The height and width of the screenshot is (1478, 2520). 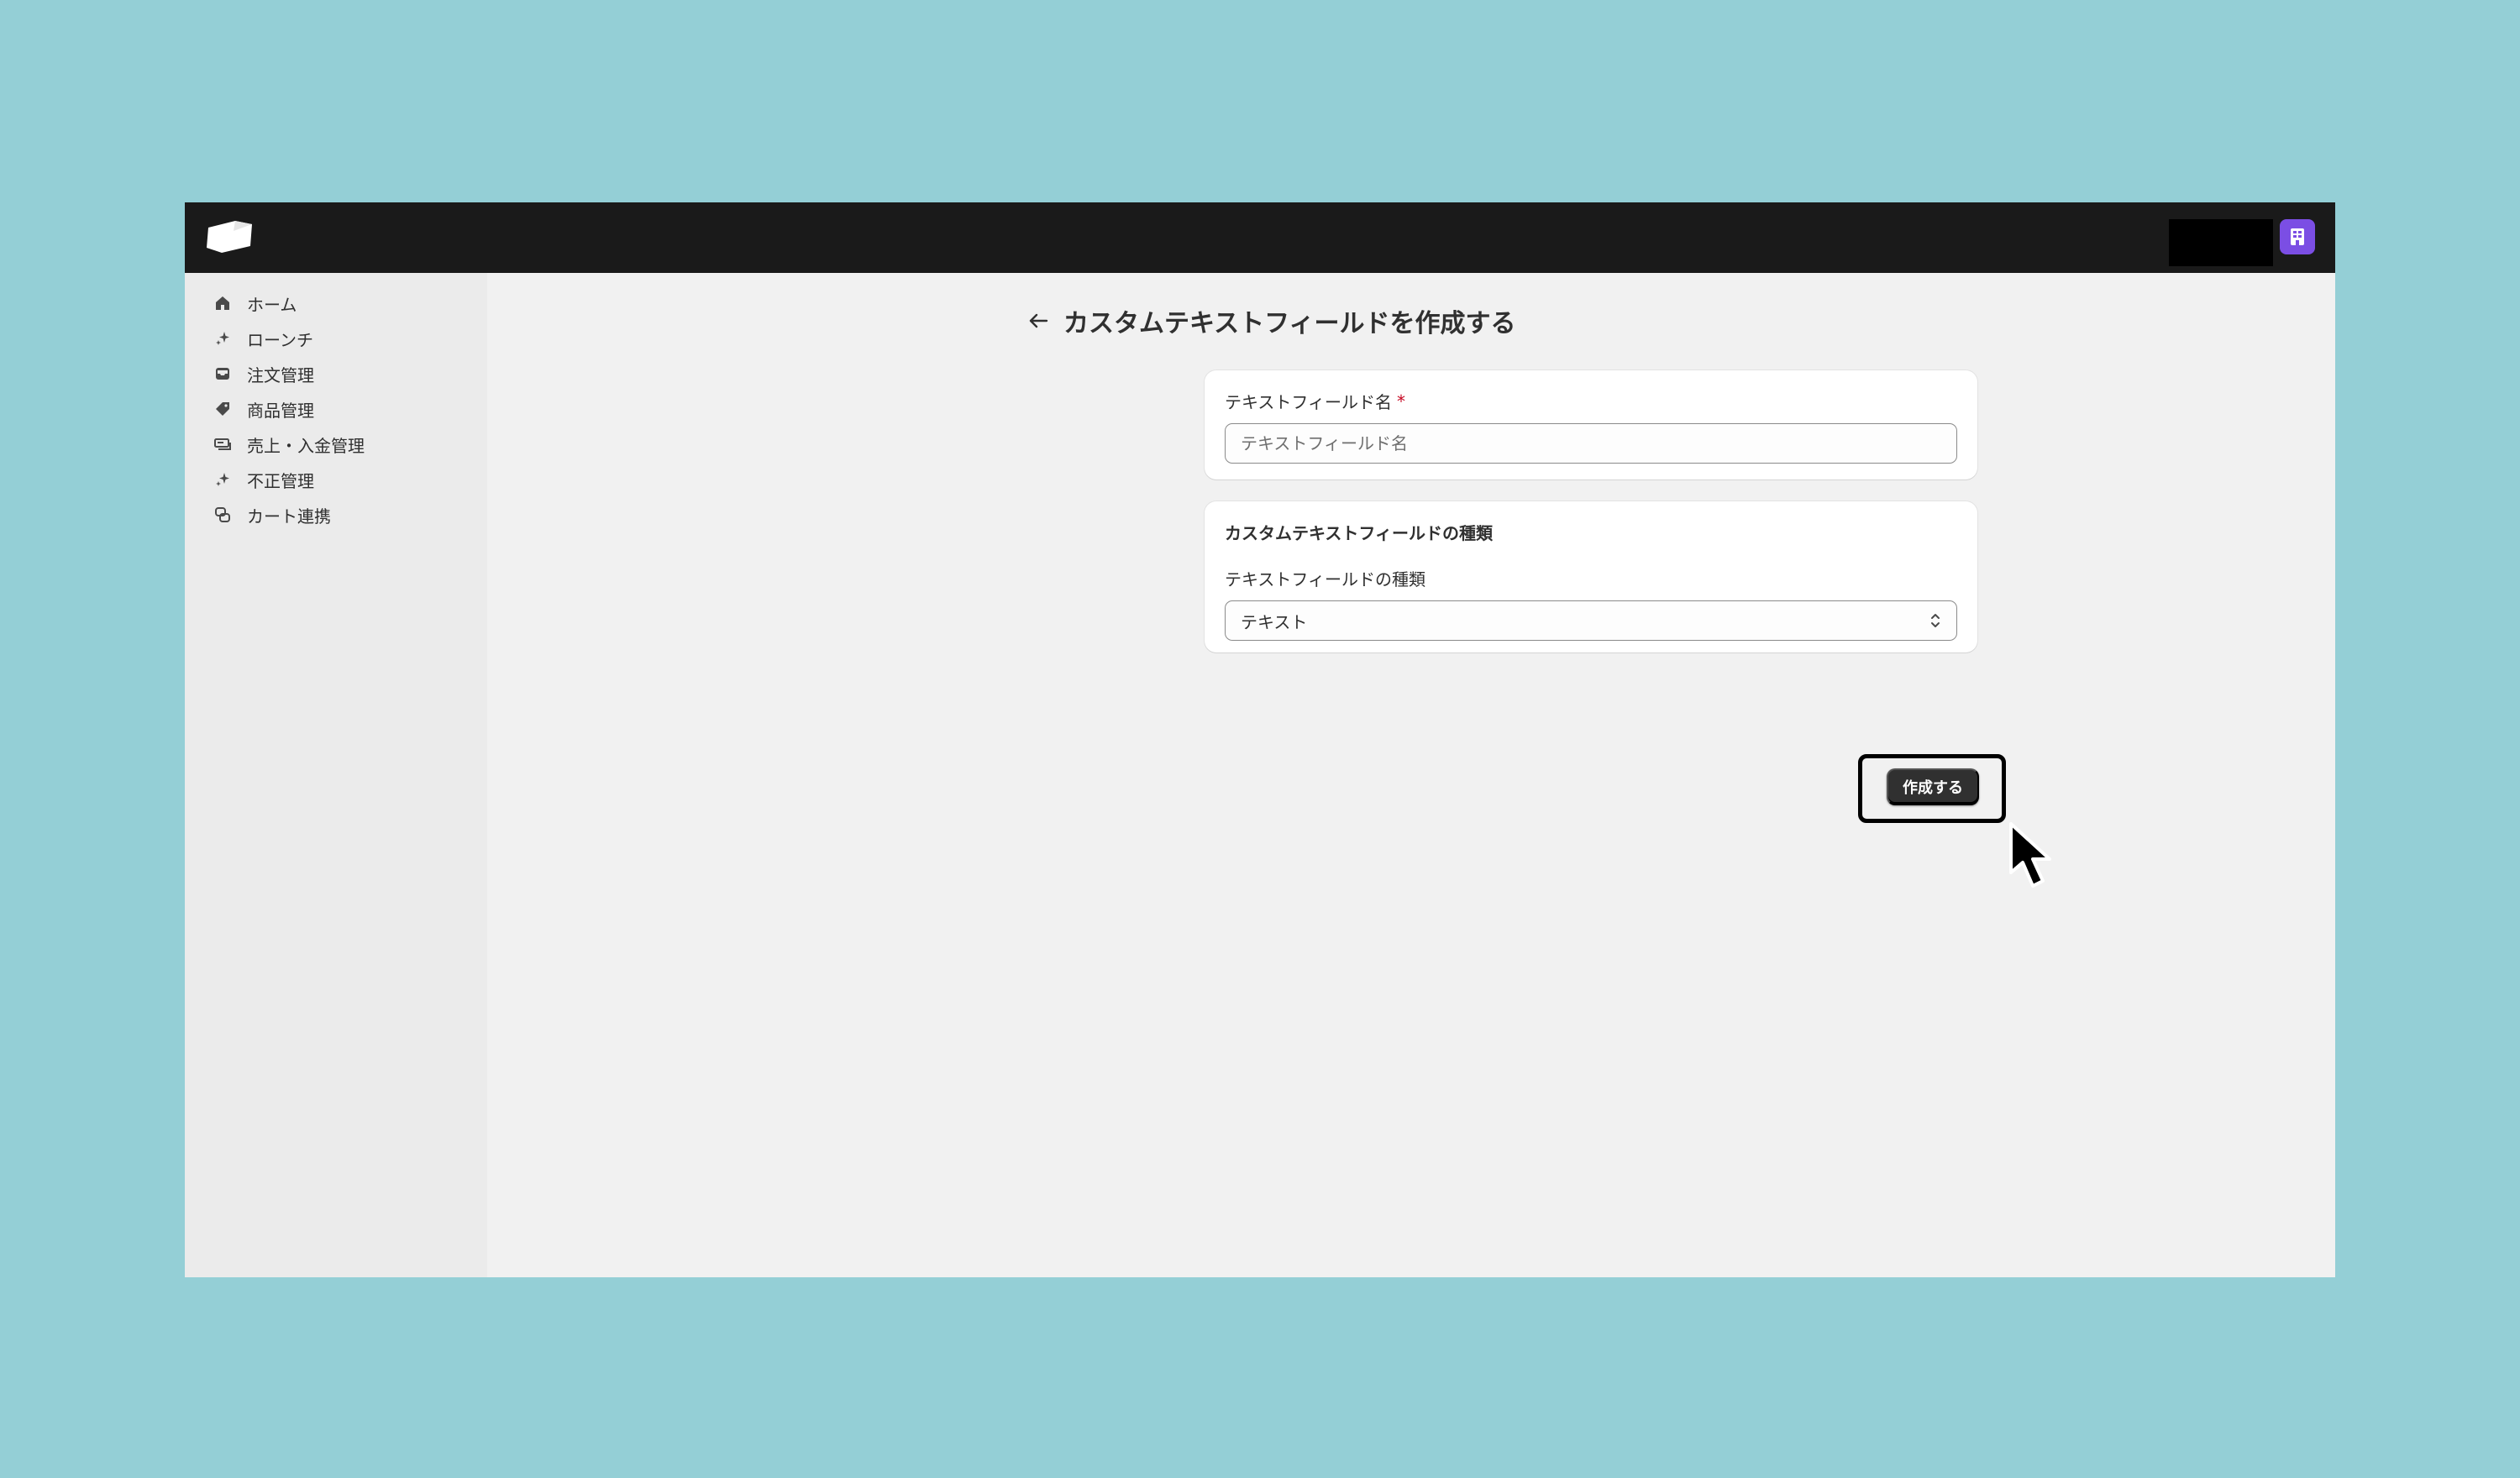 I want to click on field-type-selected-value: テキスト, so click(x=1274, y=621).